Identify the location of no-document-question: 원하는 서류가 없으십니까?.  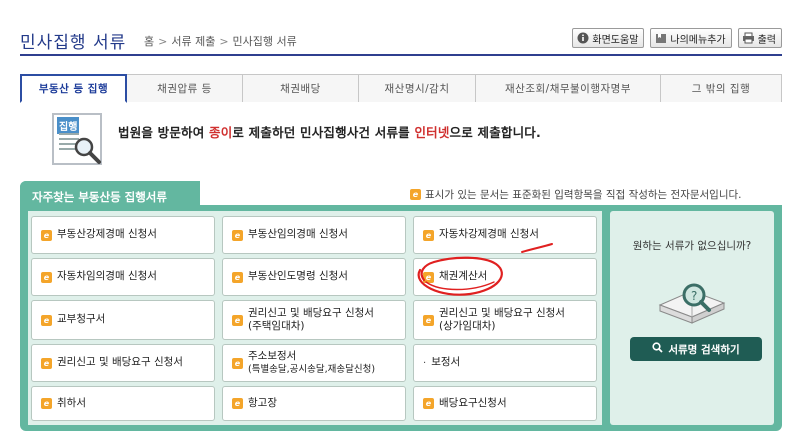
(692, 246).